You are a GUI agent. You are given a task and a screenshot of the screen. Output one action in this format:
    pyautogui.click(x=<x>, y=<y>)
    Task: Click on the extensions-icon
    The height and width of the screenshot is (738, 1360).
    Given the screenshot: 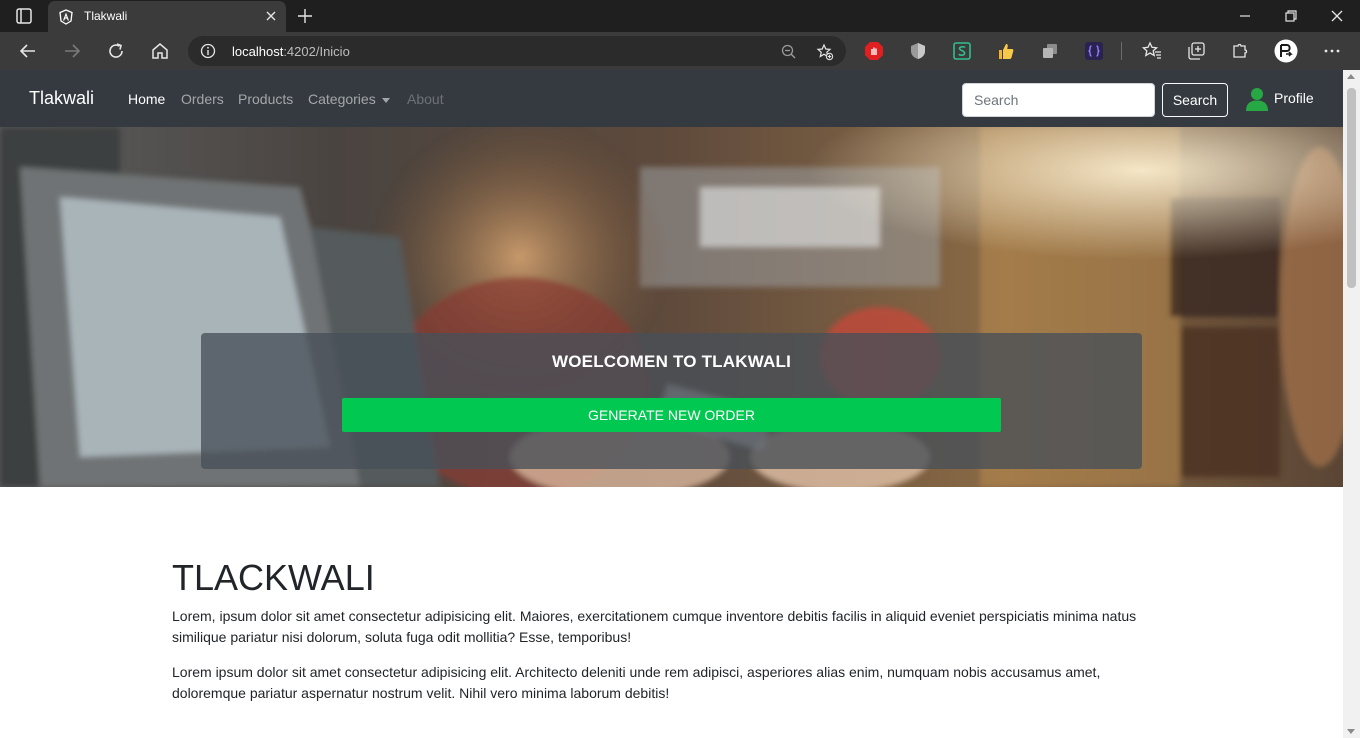 What is the action you would take?
    pyautogui.click(x=1240, y=51)
    